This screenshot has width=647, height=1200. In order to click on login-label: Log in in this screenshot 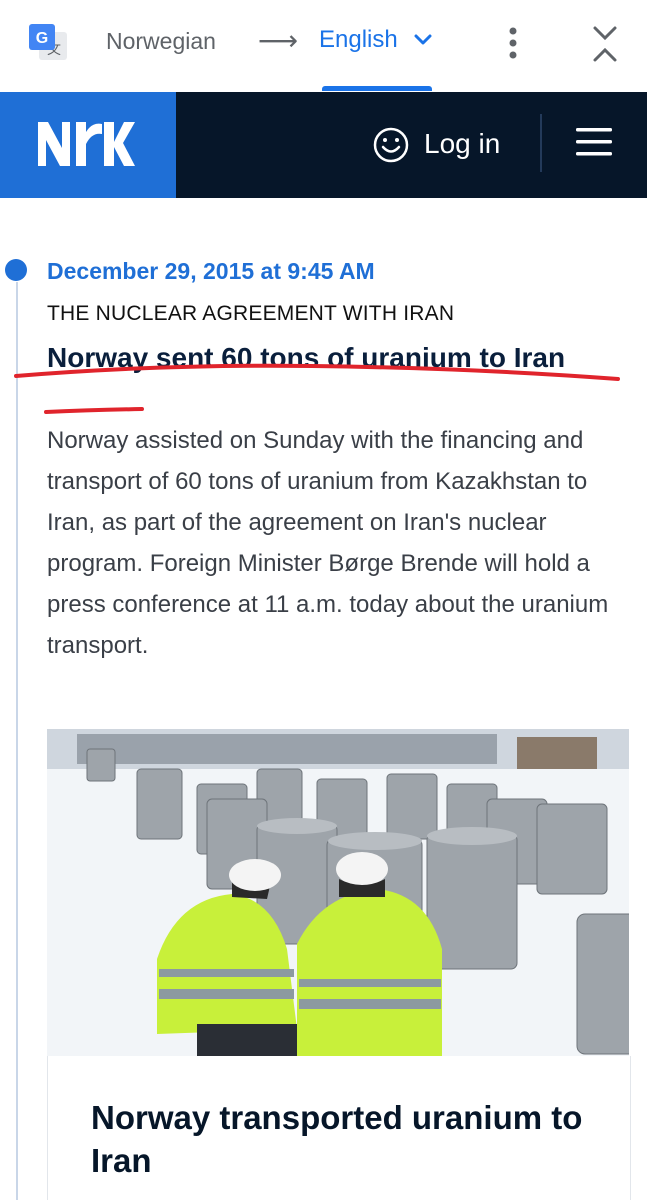, I will do `click(462, 143)`.